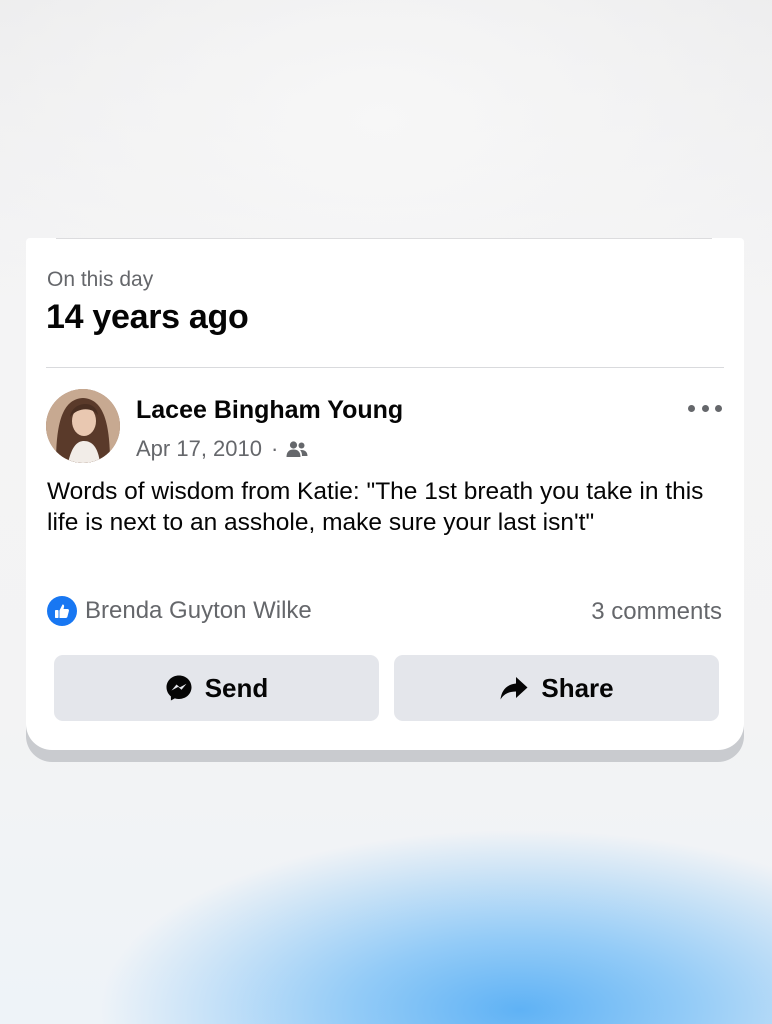 The height and width of the screenshot is (1024, 772). I want to click on send-label: Send, so click(236, 687).